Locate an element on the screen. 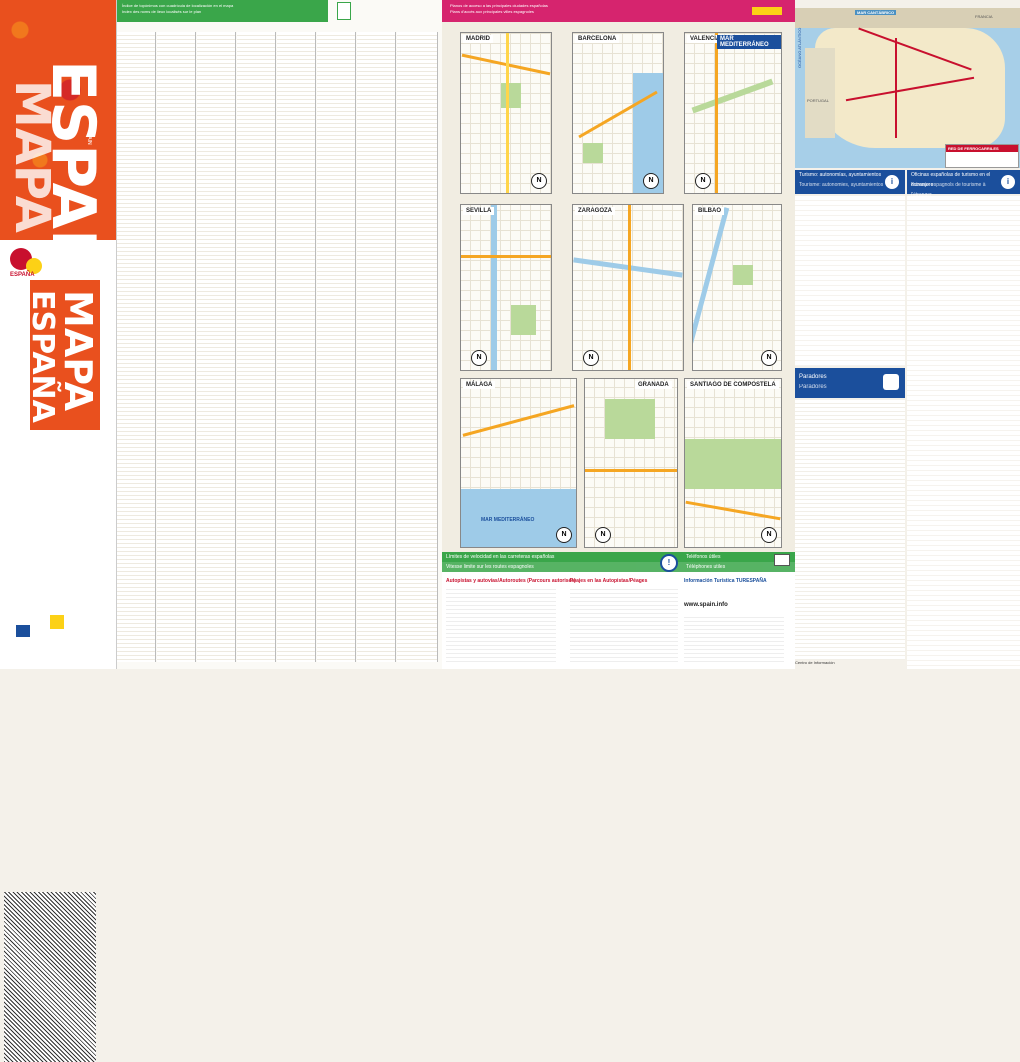 Image resolution: width=1020 pixels, height=1062 pixels. index-logo-icon is located at coordinates (344, 11).